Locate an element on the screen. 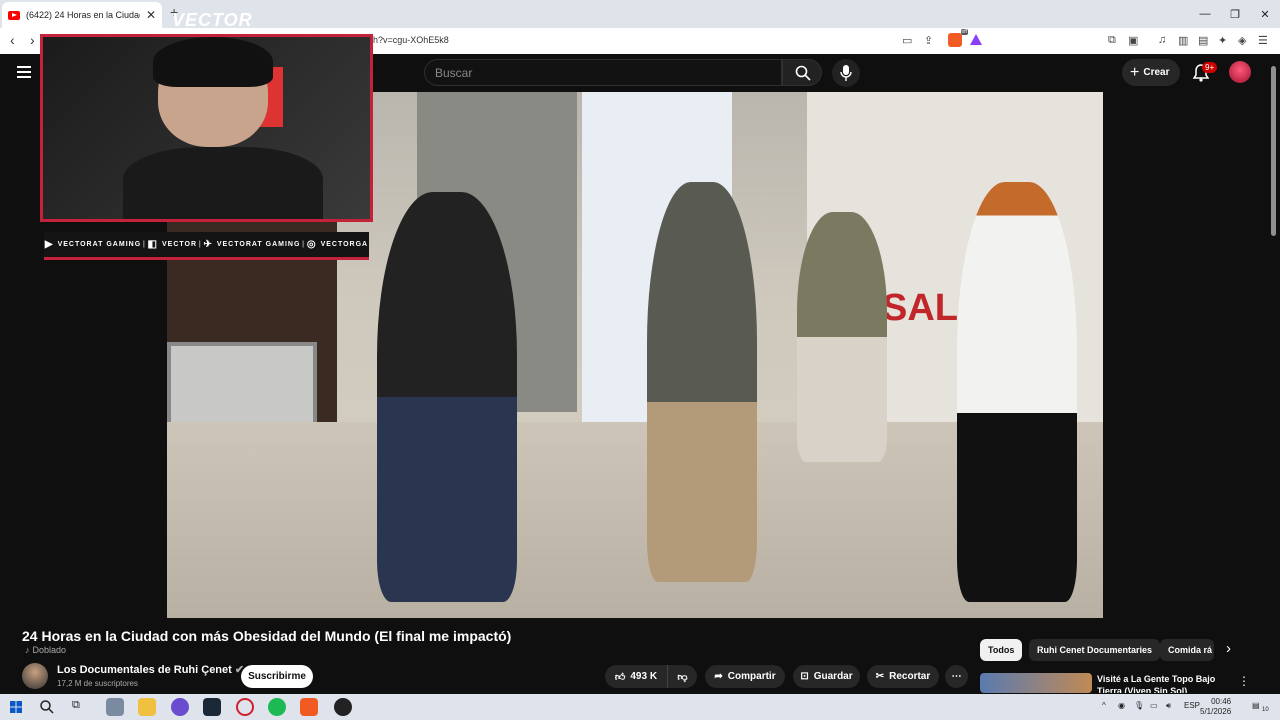 The image size is (1280, 720). instagram-icon: ◎ is located at coordinates (311, 244).